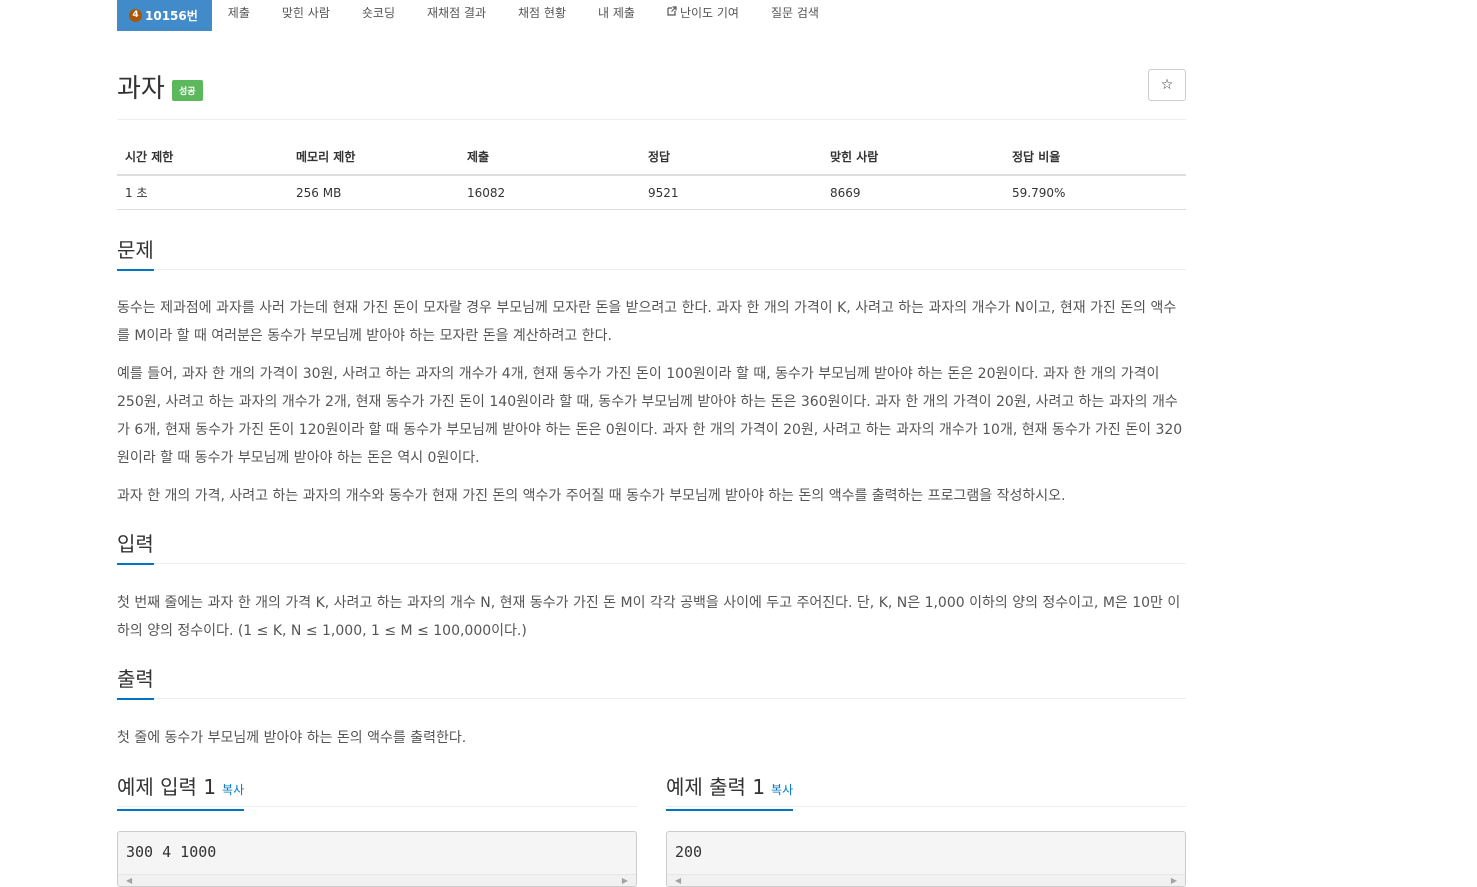 This screenshot has height=887, width=1477. What do you see at coordinates (1095, 158) in the screenshot?
I see `header-accept-ratio: 정답 비율` at bounding box center [1095, 158].